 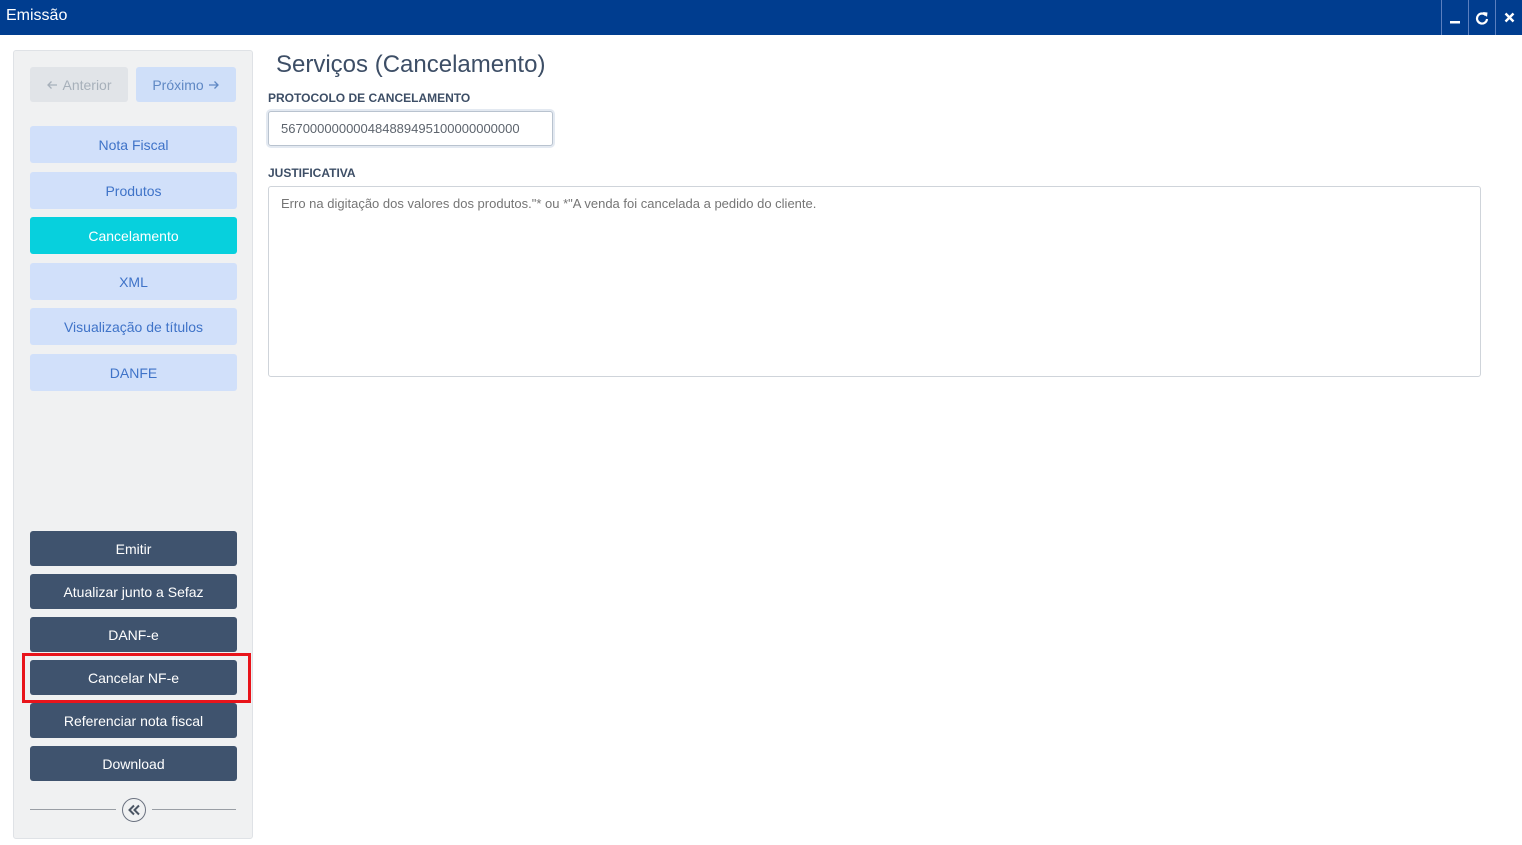 I want to click on page-title: Serviços (Cancelamento), so click(x=411, y=64).